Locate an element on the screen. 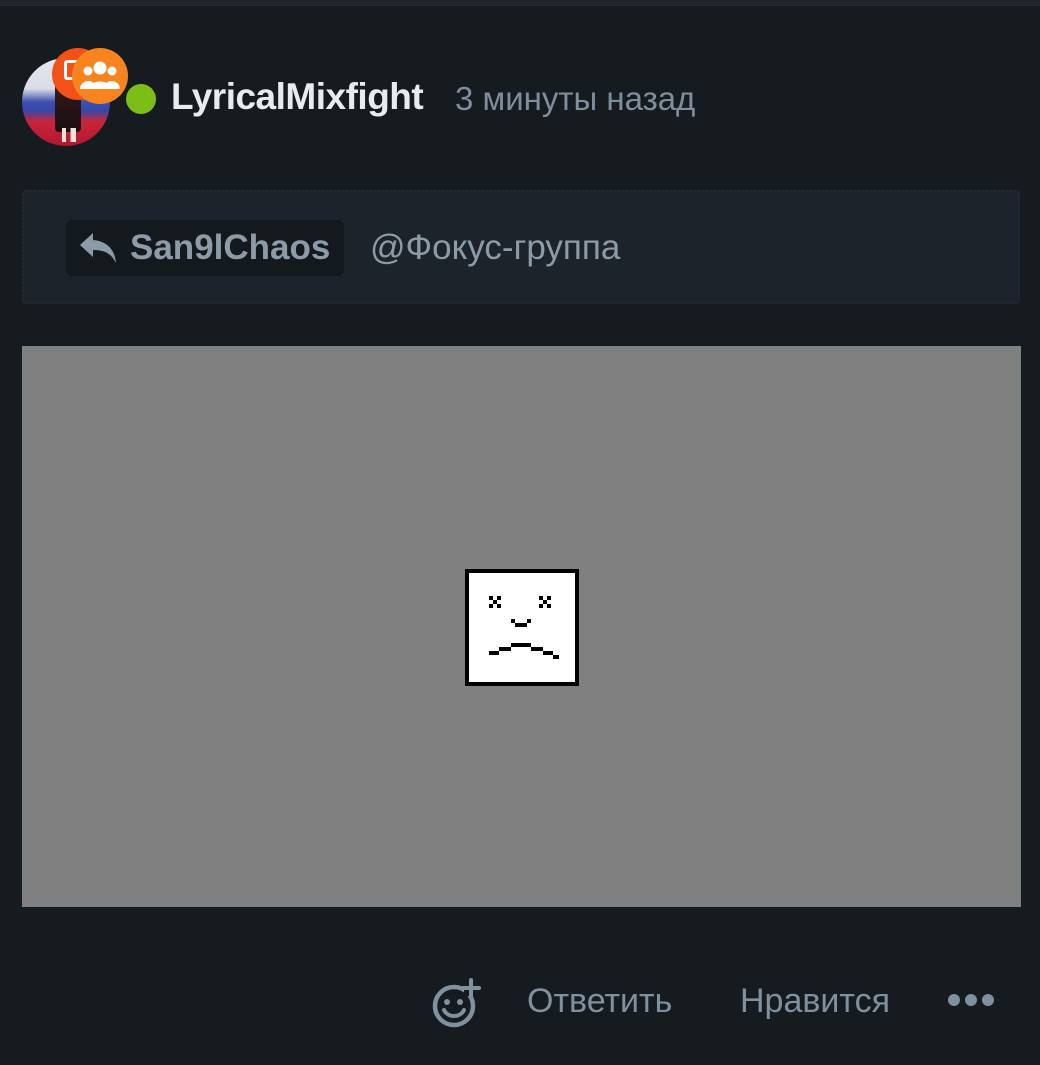  author-name: LyricalMixfight is located at coordinates (297, 97).